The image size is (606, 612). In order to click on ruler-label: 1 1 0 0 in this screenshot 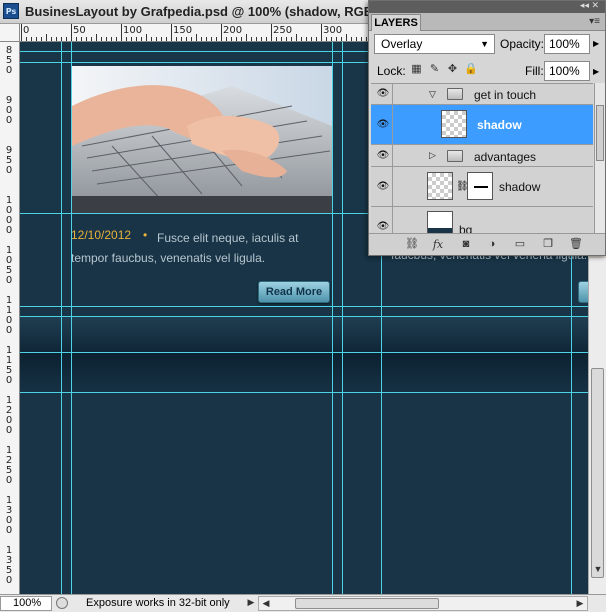, I will do `click(9, 315)`.